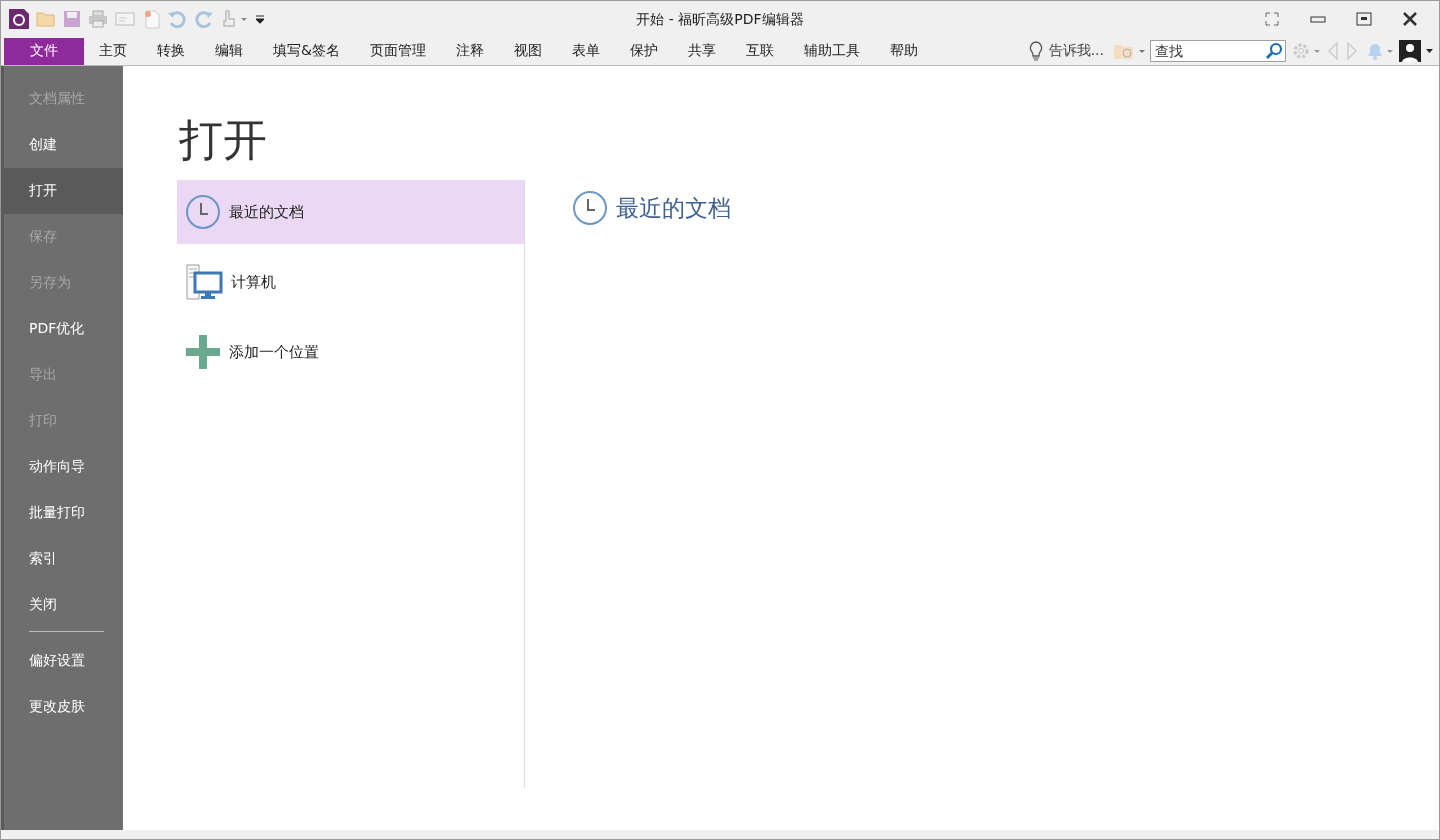  I want to click on plus-icon, so click(203, 352).